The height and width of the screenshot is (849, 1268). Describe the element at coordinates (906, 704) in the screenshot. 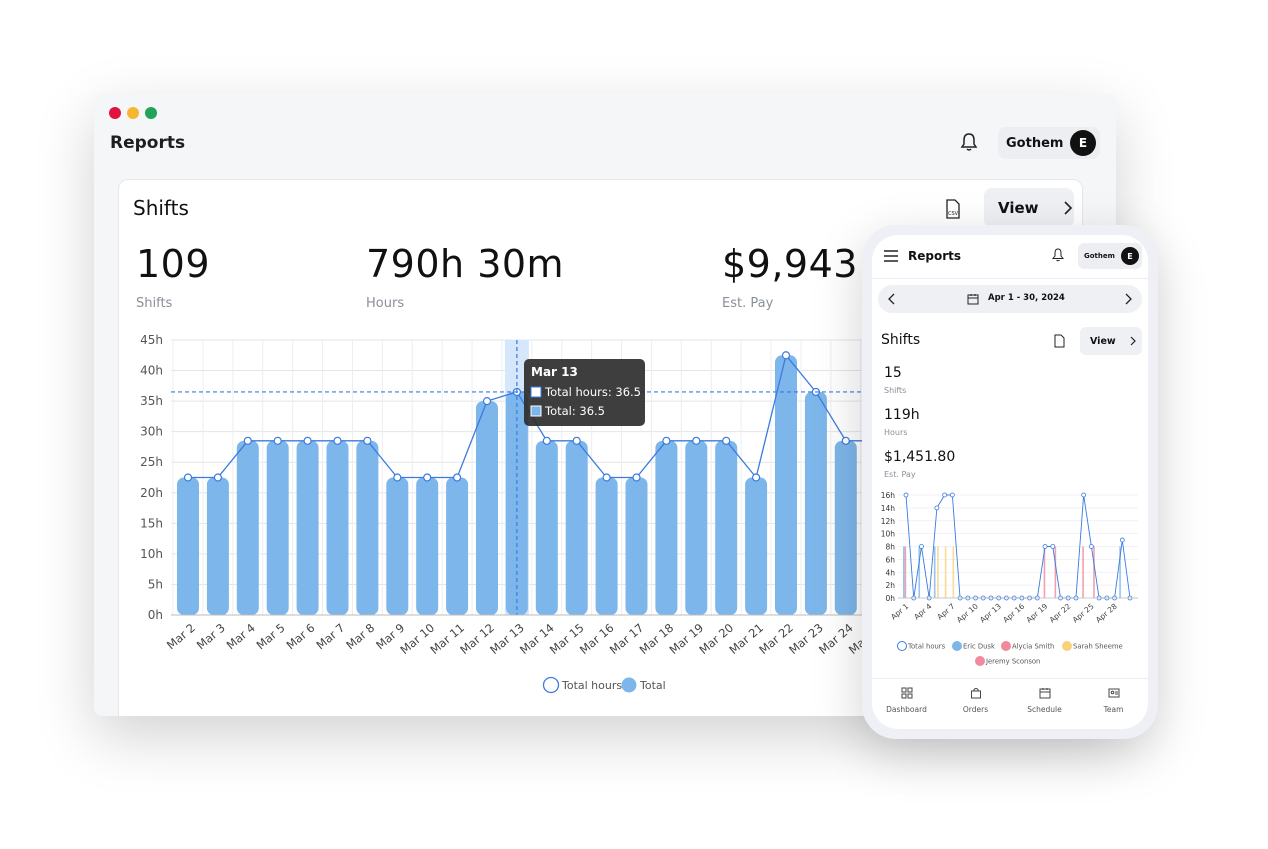

I see `nav-dashboard: Dashboard` at that location.